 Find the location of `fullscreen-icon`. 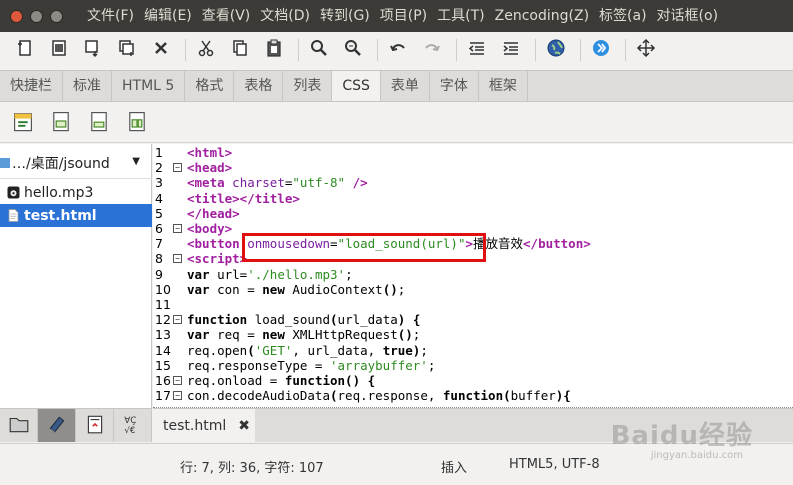

fullscreen-icon is located at coordinates (646, 50).